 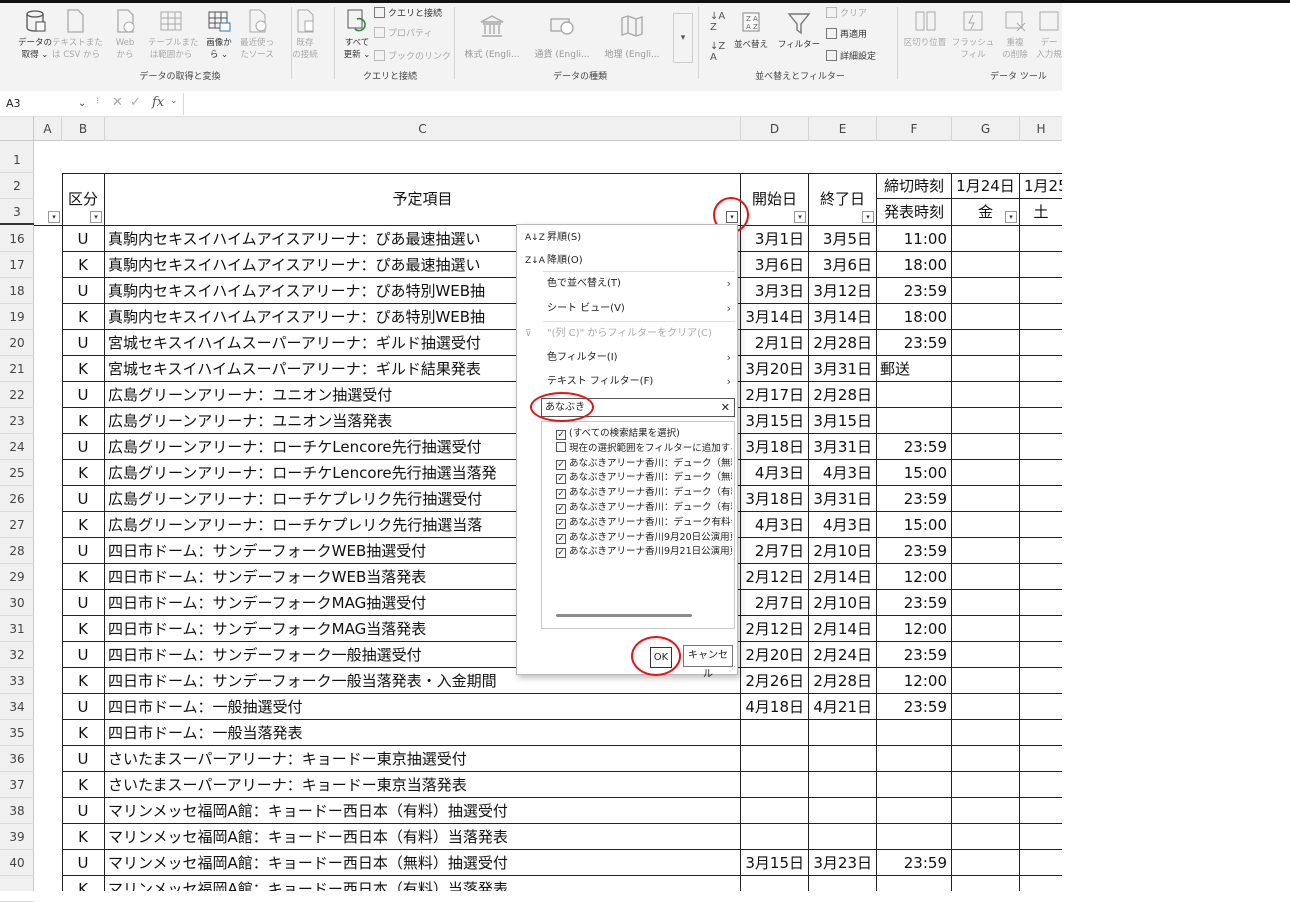 What do you see at coordinates (423, 759) in the screenshot?
I see `cell-item: さいたまスーパーアリーナ：キョードー東京抽選受付` at bounding box center [423, 759].